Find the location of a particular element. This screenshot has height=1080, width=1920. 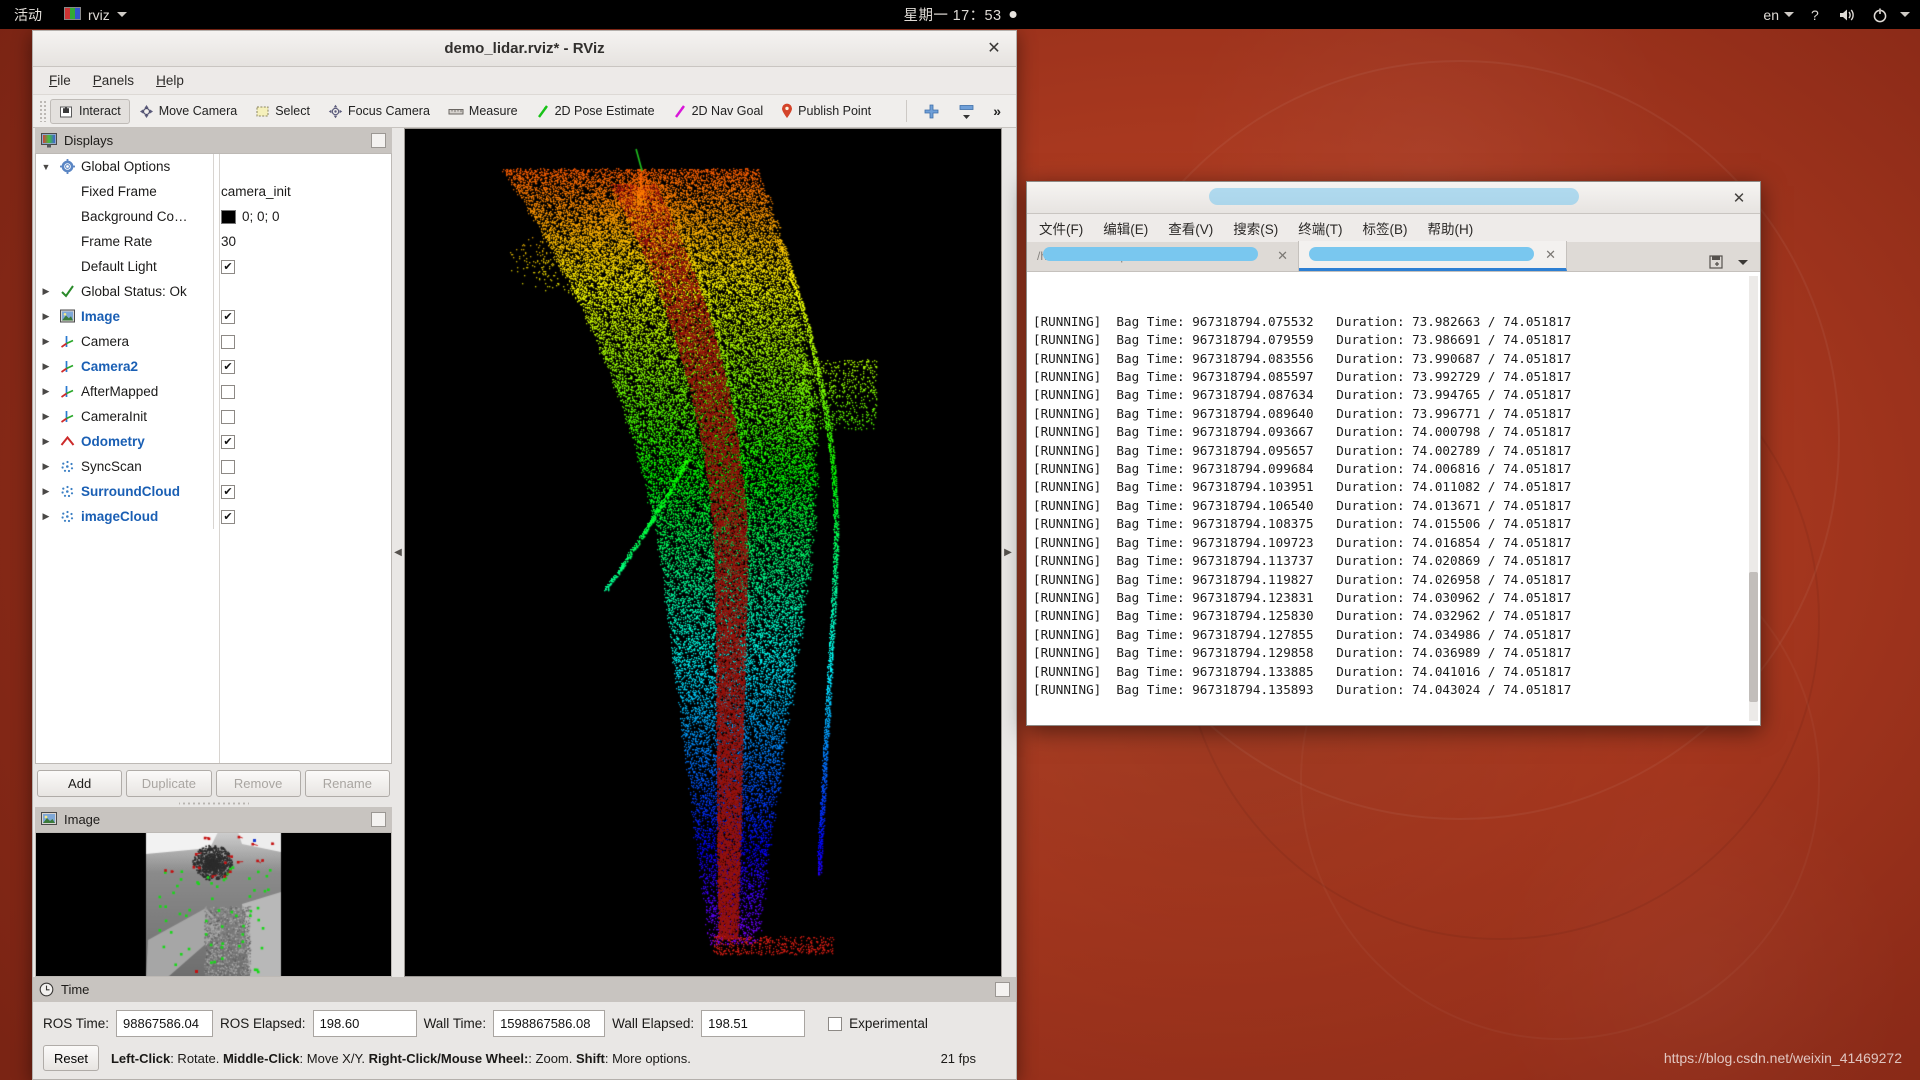

tool-focus-camera: Focus Camera is located at coordinates (379, 111).